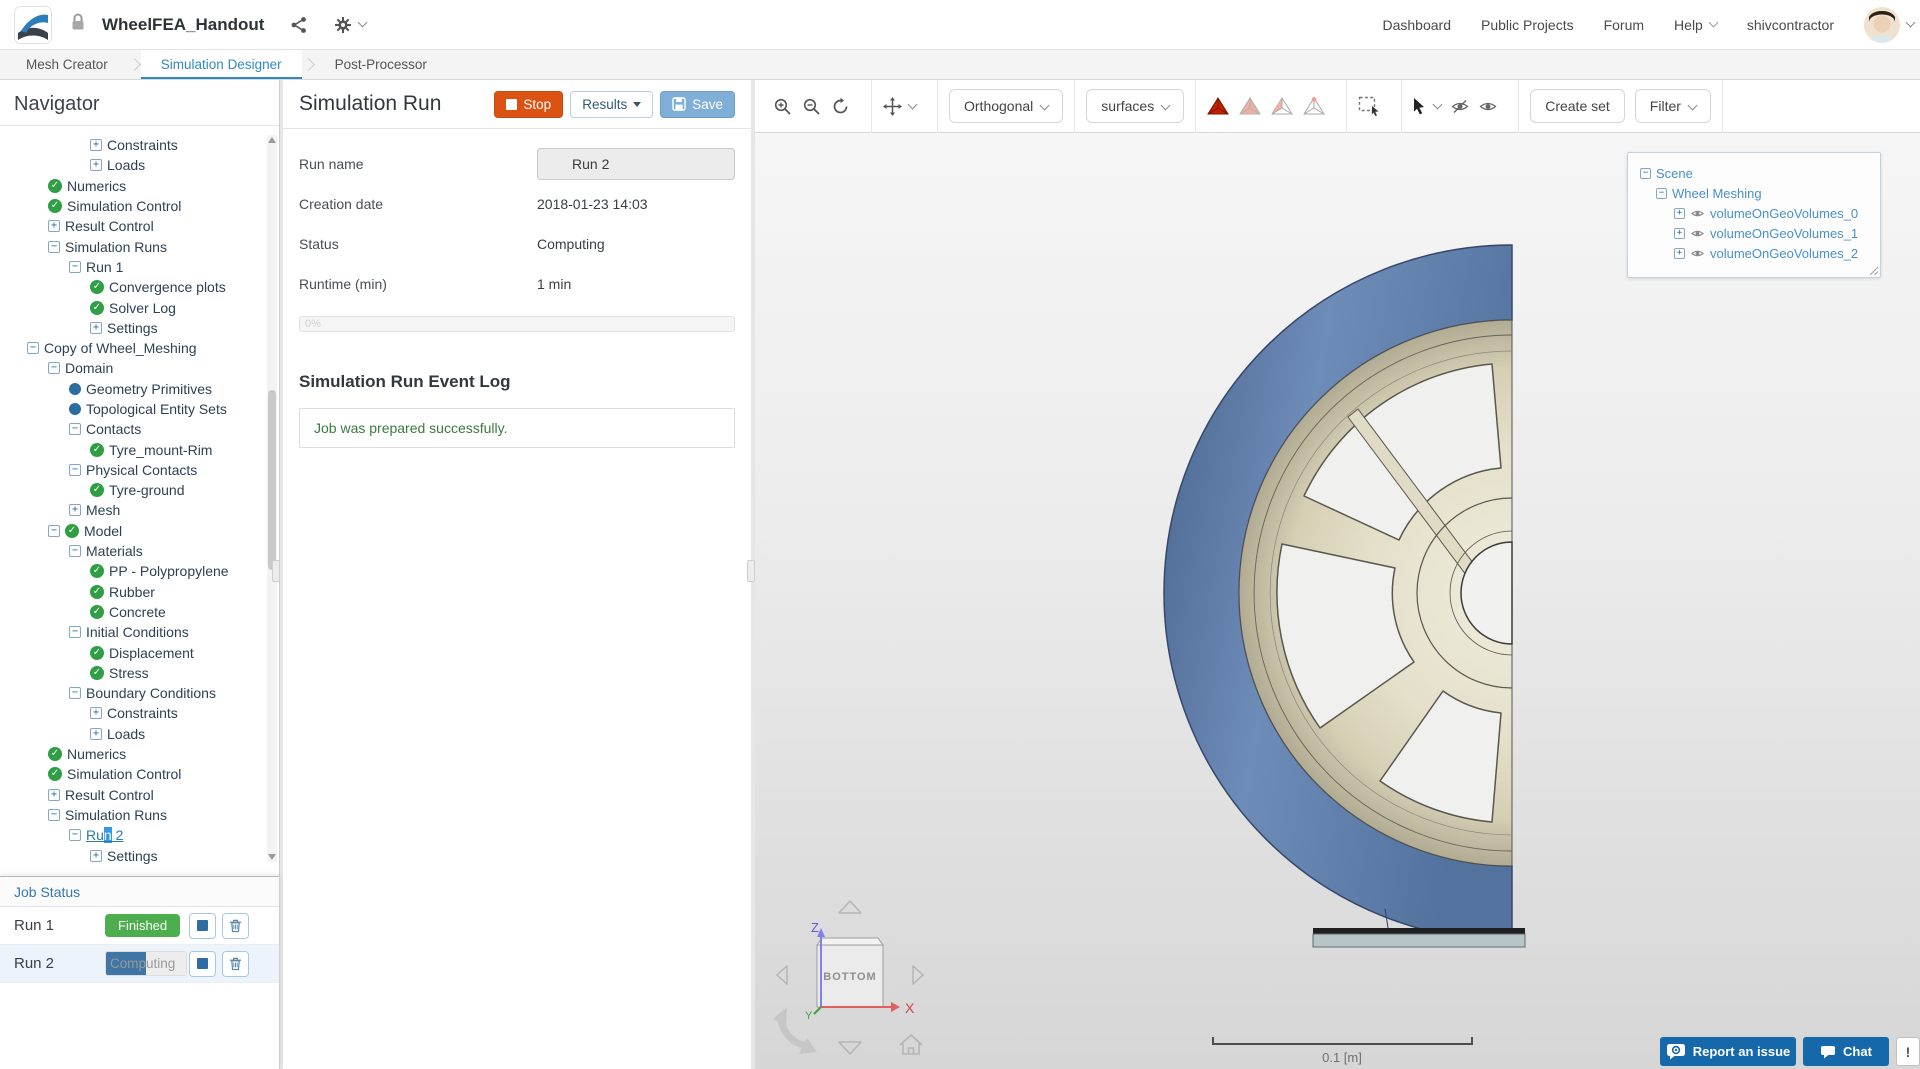 The image size is (1920, 1069). What do you see at coordinates (1135, 106) in the screenshot?
I see `display-mode-dropdown: surfaces` at bounding box center [1135, 106].